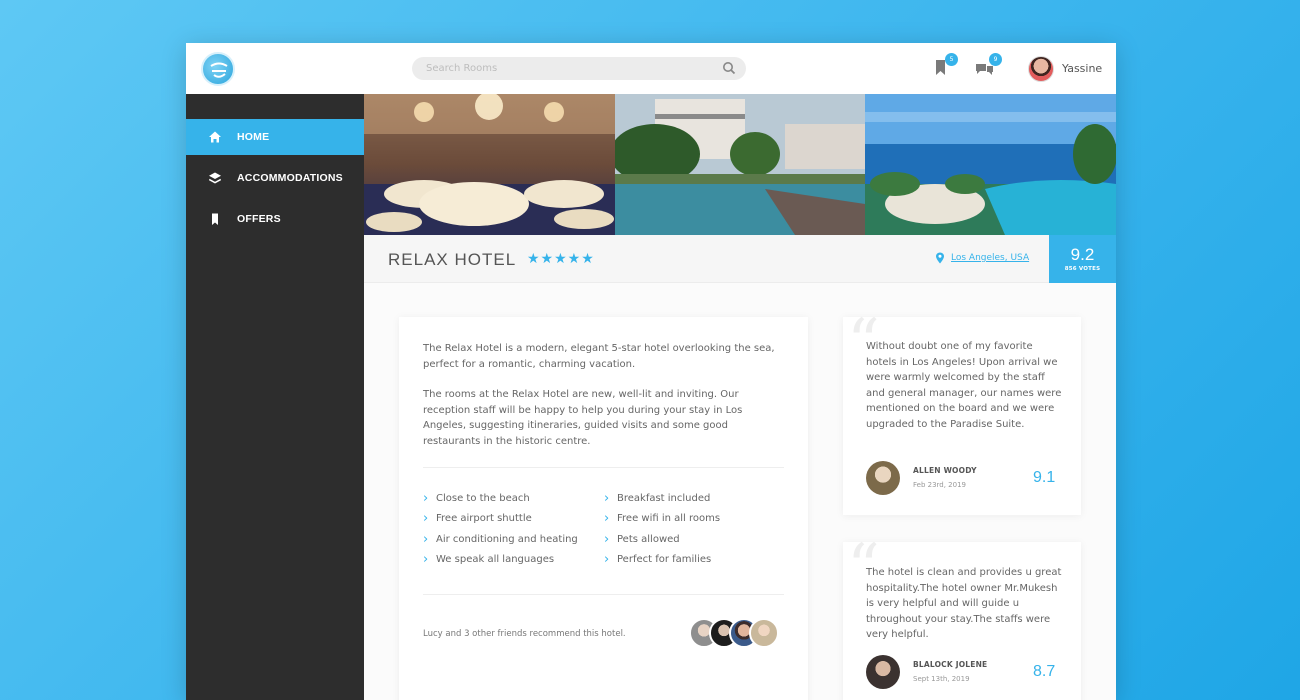 Image resolution: width=1300 pixels, height=700 pixels. Describe the element at coordinates (476, 498) in the screenshot. I see `feature-item: Close to the beach` at that location.